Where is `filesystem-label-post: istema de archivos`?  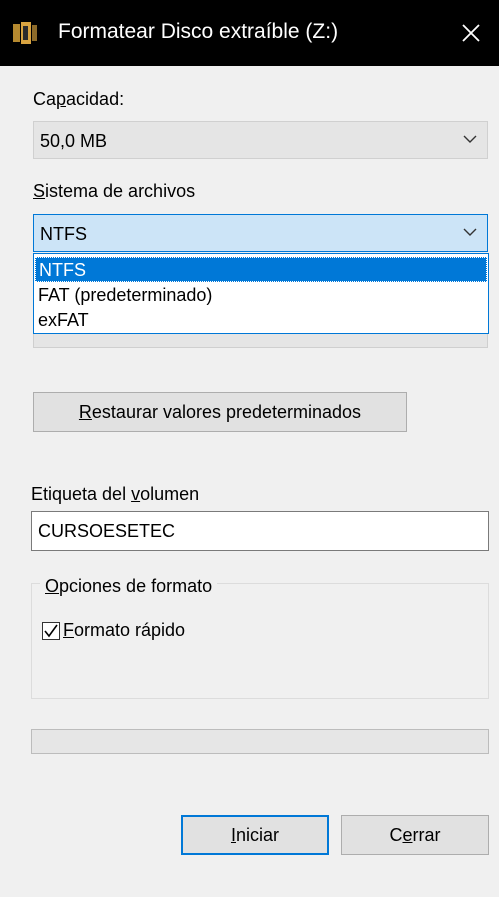
filesystem-label-post: istema de archivos is located at coordinates (120, 191).